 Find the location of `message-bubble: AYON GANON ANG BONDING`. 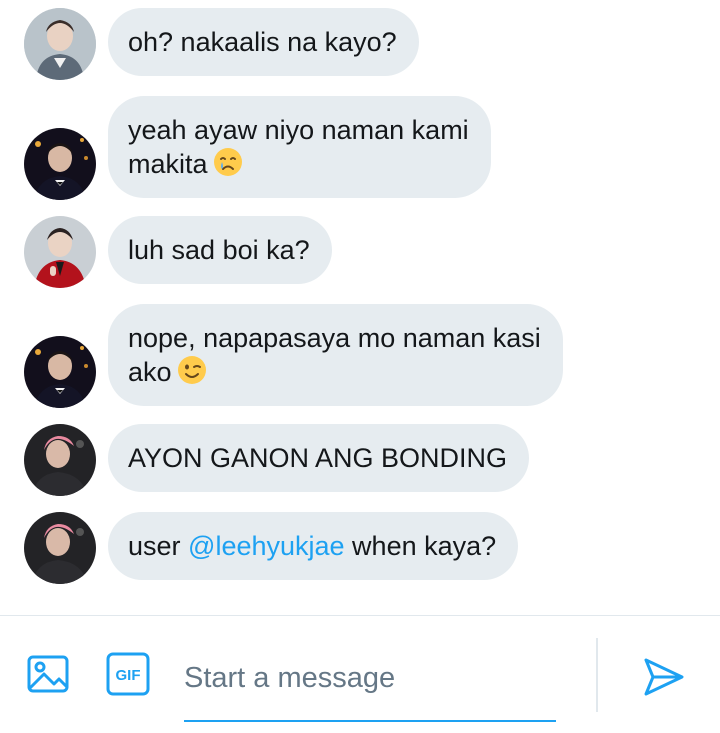

message-bubble: AYON GANON ANG BONDING is located at coordinates (319, 458).